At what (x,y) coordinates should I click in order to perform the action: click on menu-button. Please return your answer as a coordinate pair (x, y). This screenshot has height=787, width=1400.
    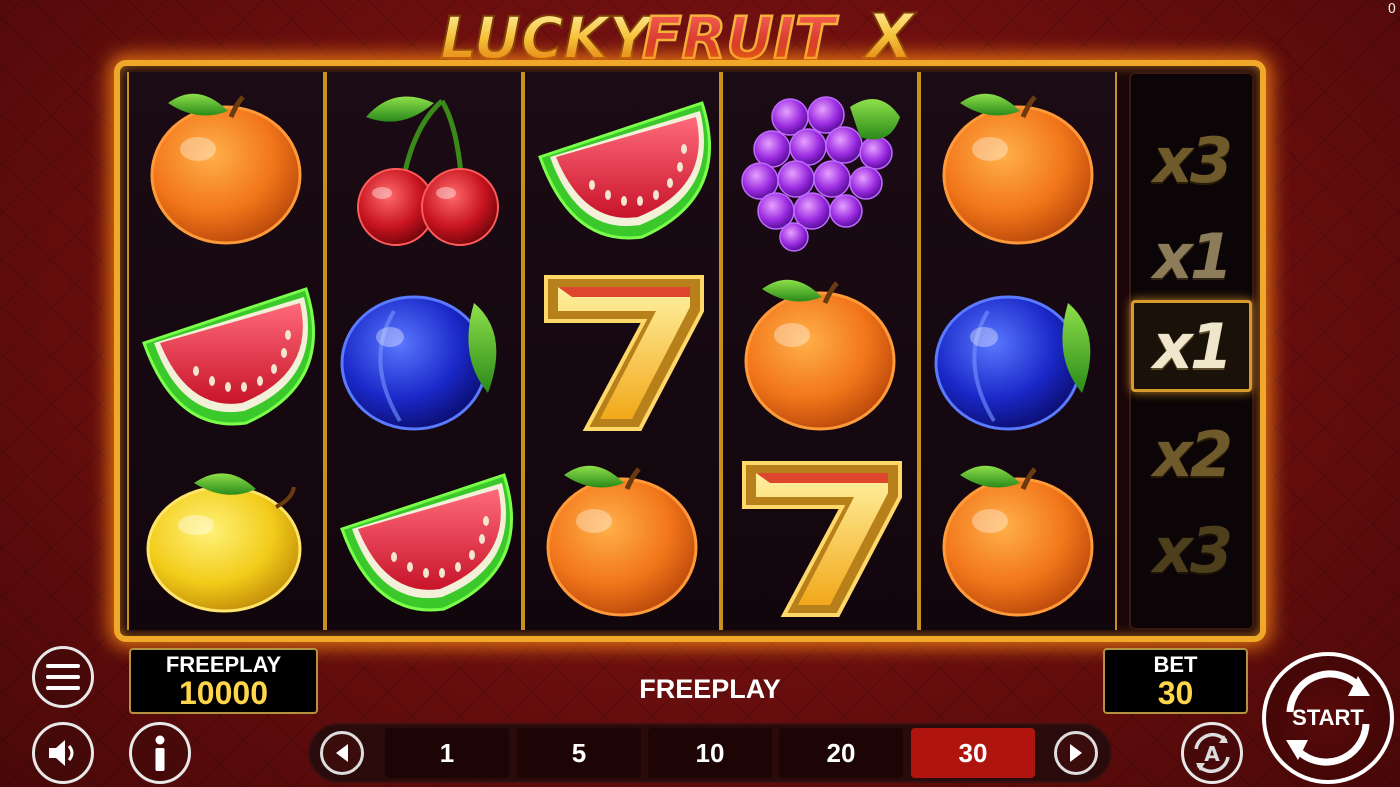
    Looking at the image, I should click on (63, 677).